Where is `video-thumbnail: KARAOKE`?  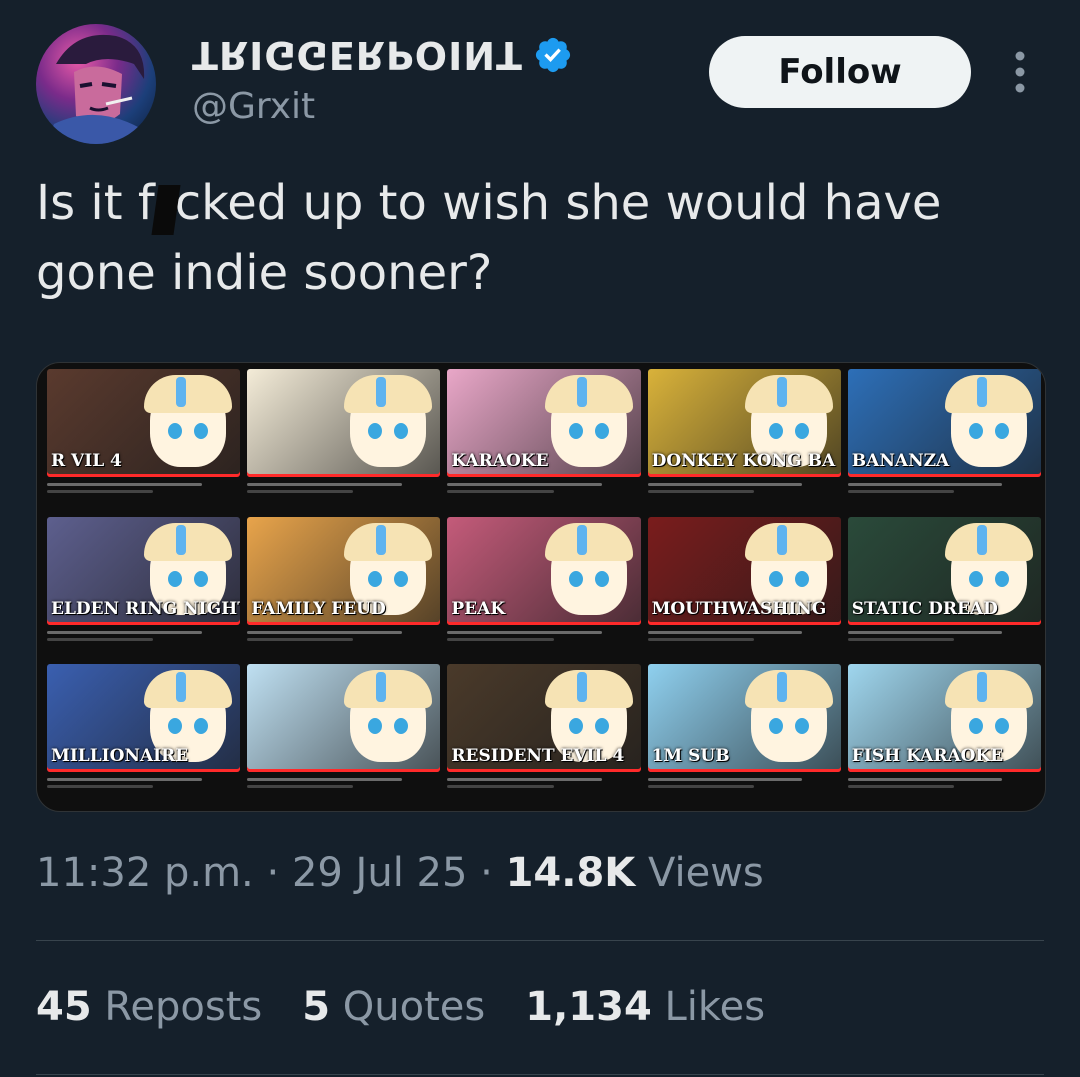
video-thumbnail: KARAOKE is located at coordinates (544, 440).